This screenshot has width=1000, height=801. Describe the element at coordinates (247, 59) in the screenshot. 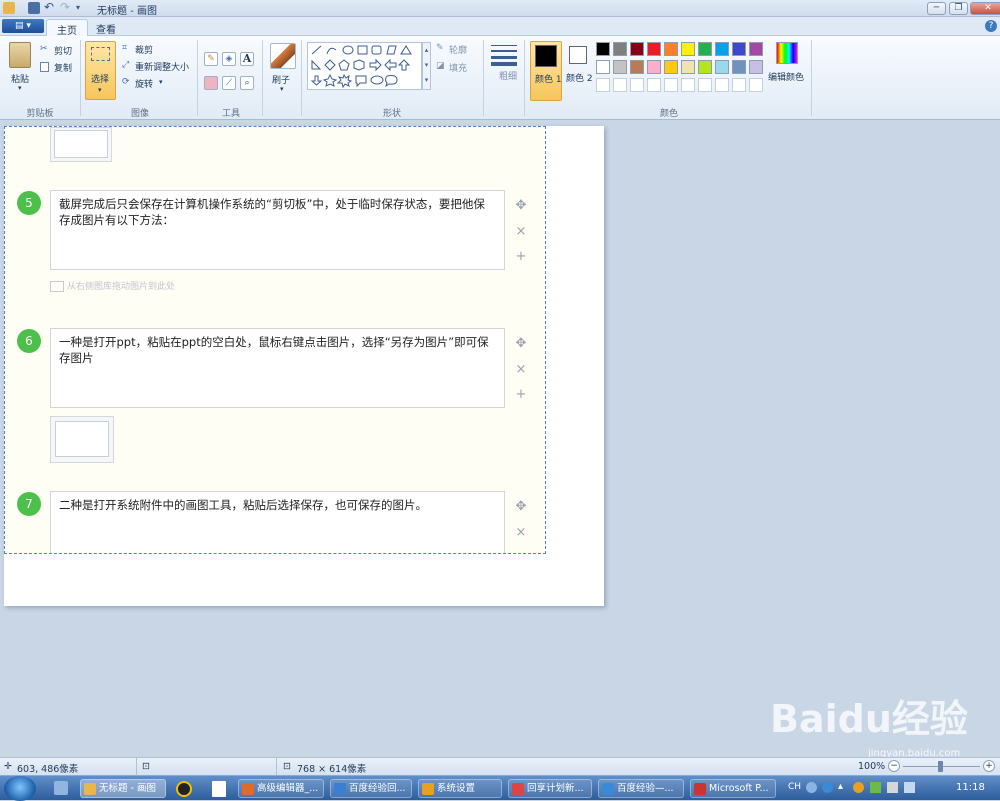

I see `text-tool-icon: A` at that location.